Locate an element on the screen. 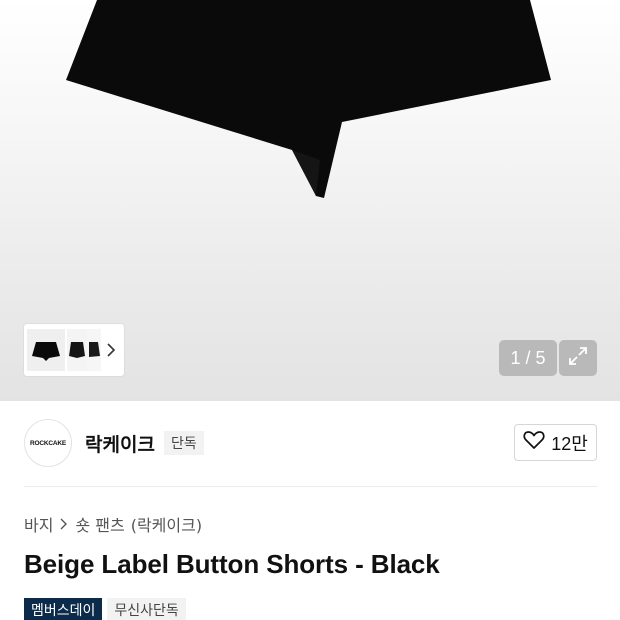 The image size is (620, 620). breadcrumb: 바지 숏 팬츠 (락케이크) is located at coordinates (113, 524).